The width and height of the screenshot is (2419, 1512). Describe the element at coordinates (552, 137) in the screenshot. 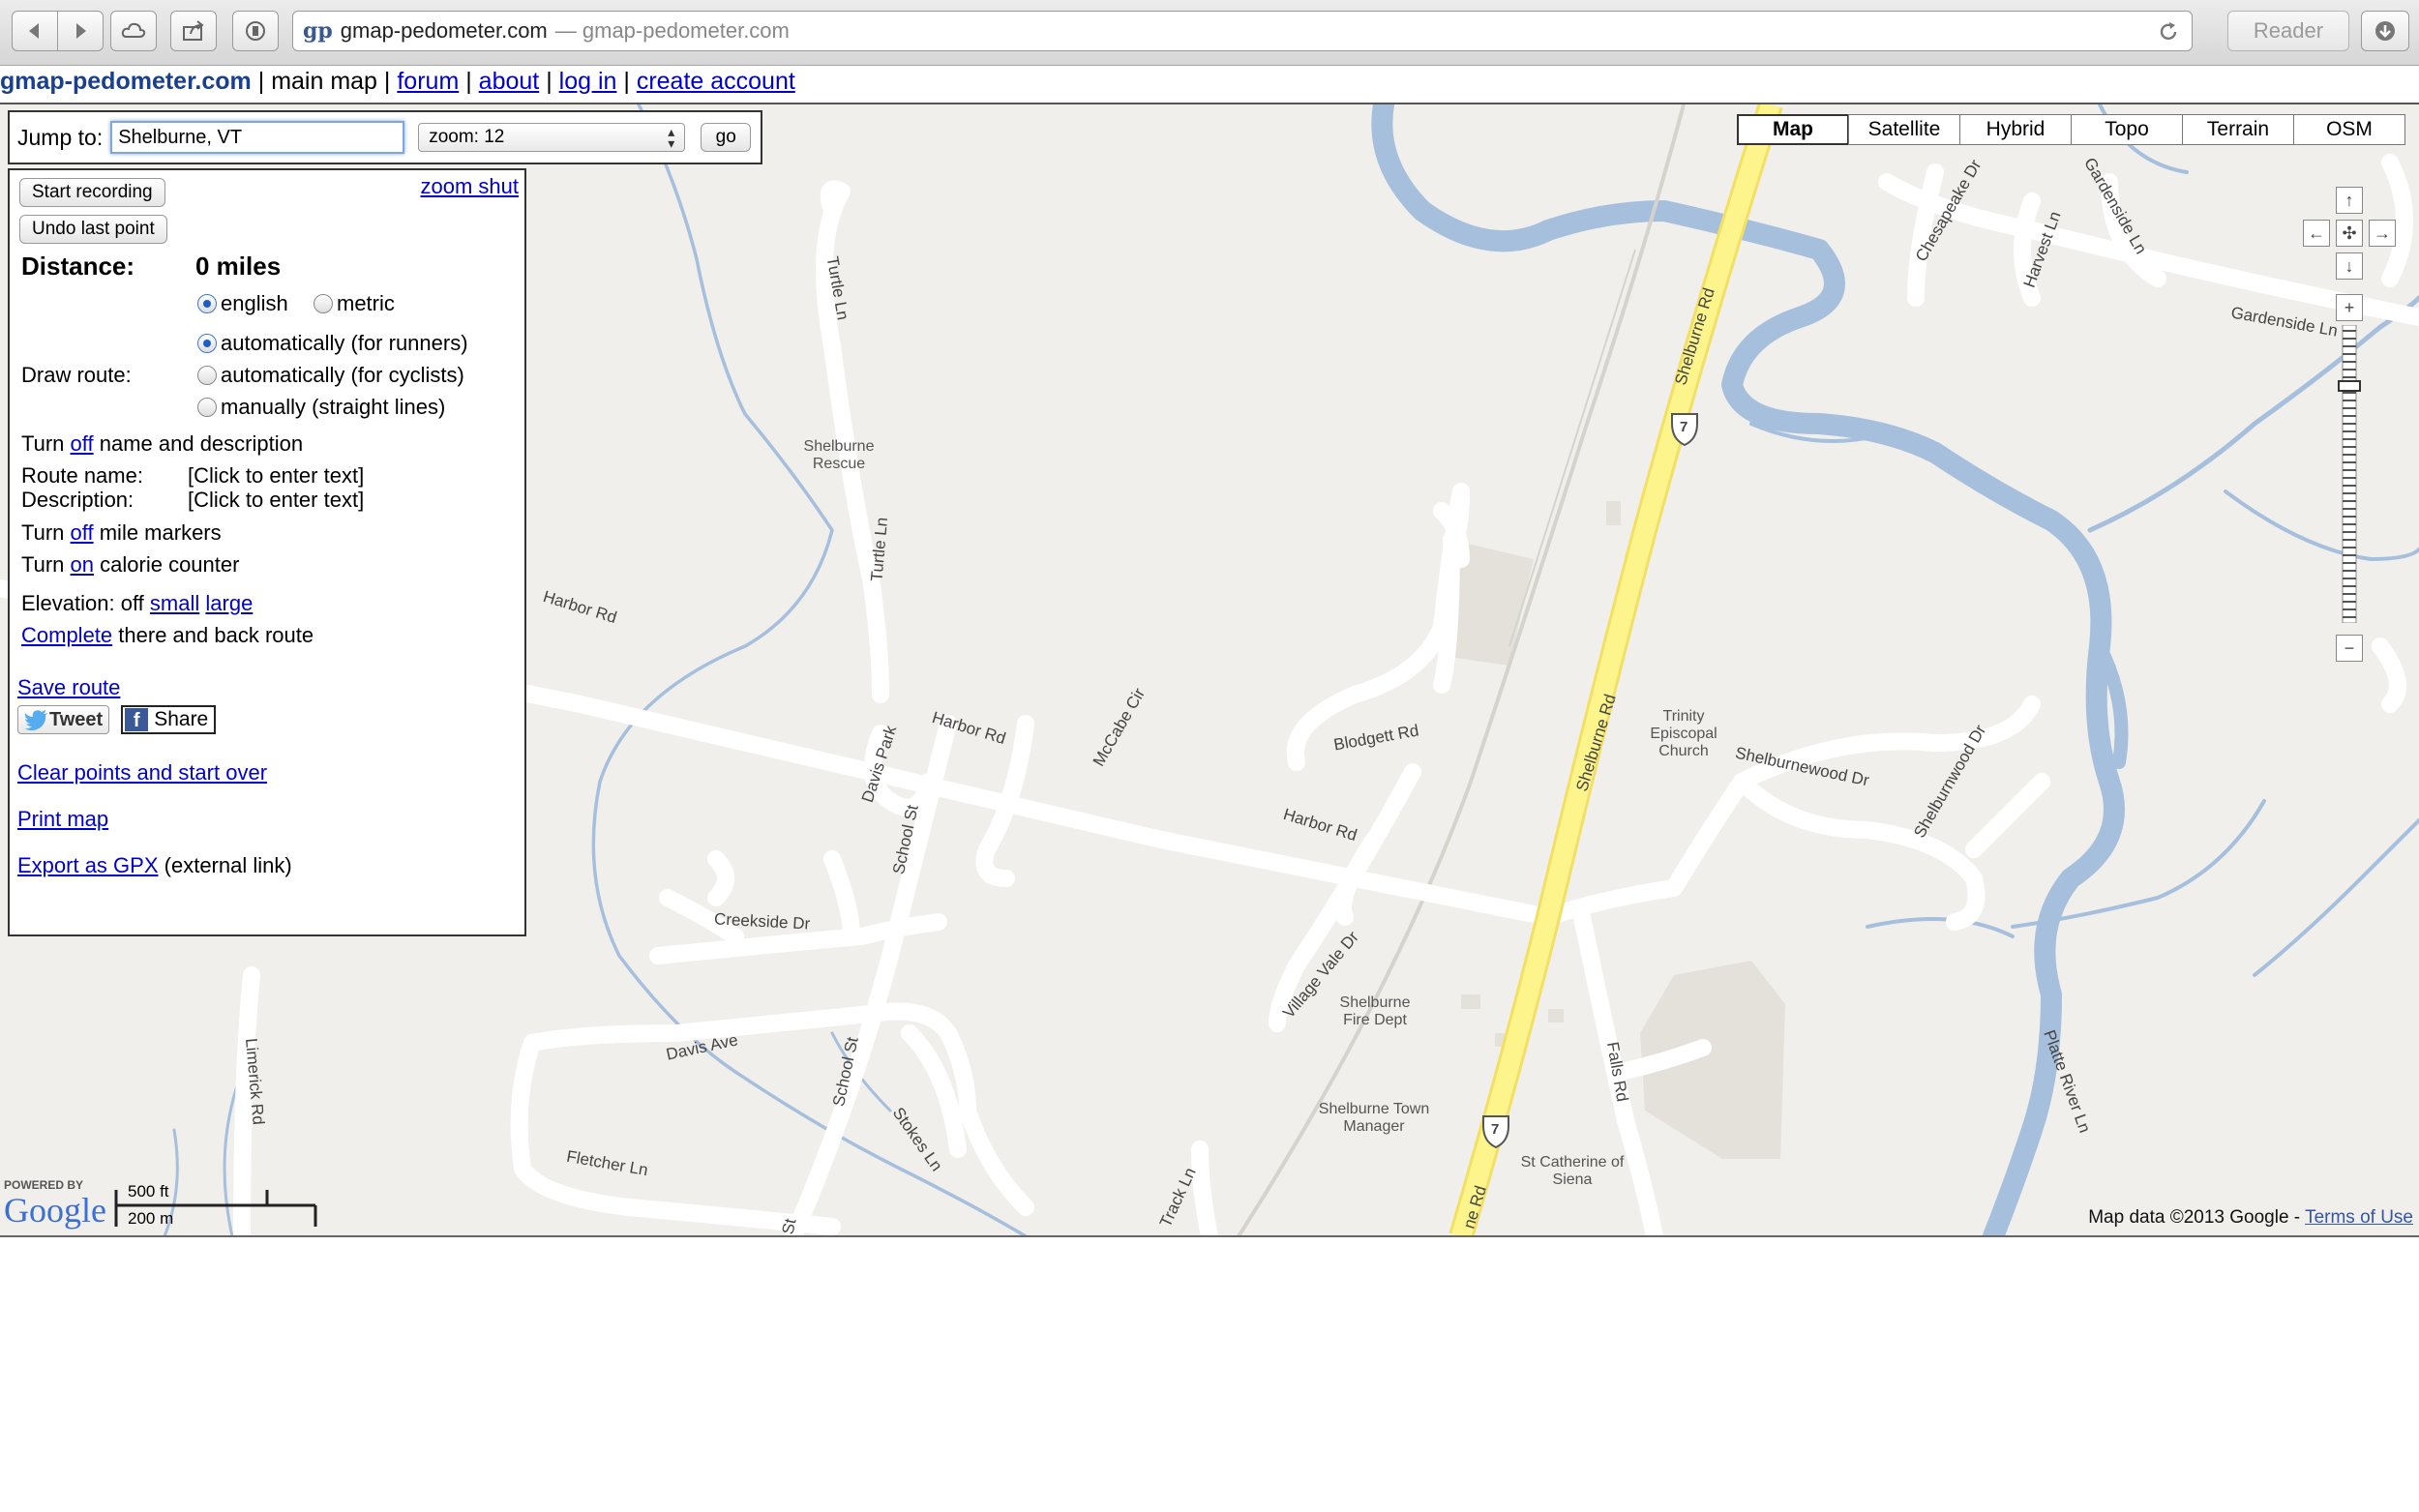

I see `zoom-select: zoom: 12 ▴ ▾` at that location.